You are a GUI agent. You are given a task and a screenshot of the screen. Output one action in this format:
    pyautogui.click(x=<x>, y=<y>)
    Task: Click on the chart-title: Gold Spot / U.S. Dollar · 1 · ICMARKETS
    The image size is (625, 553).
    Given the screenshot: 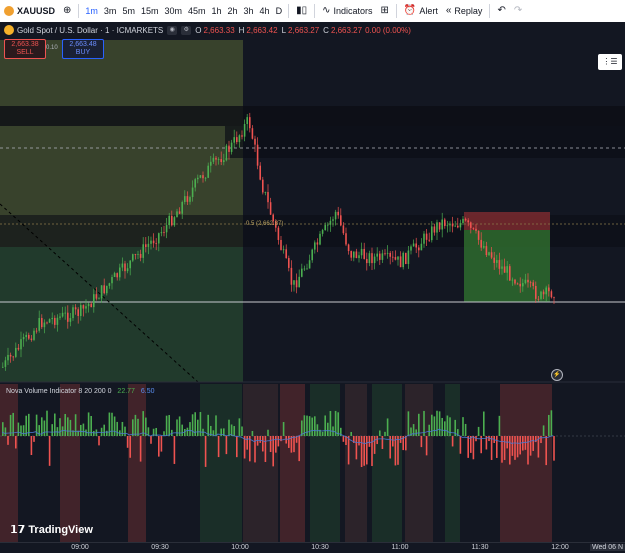 What is the action you would take?
    pyautogui.click(x=90, y=30)
    